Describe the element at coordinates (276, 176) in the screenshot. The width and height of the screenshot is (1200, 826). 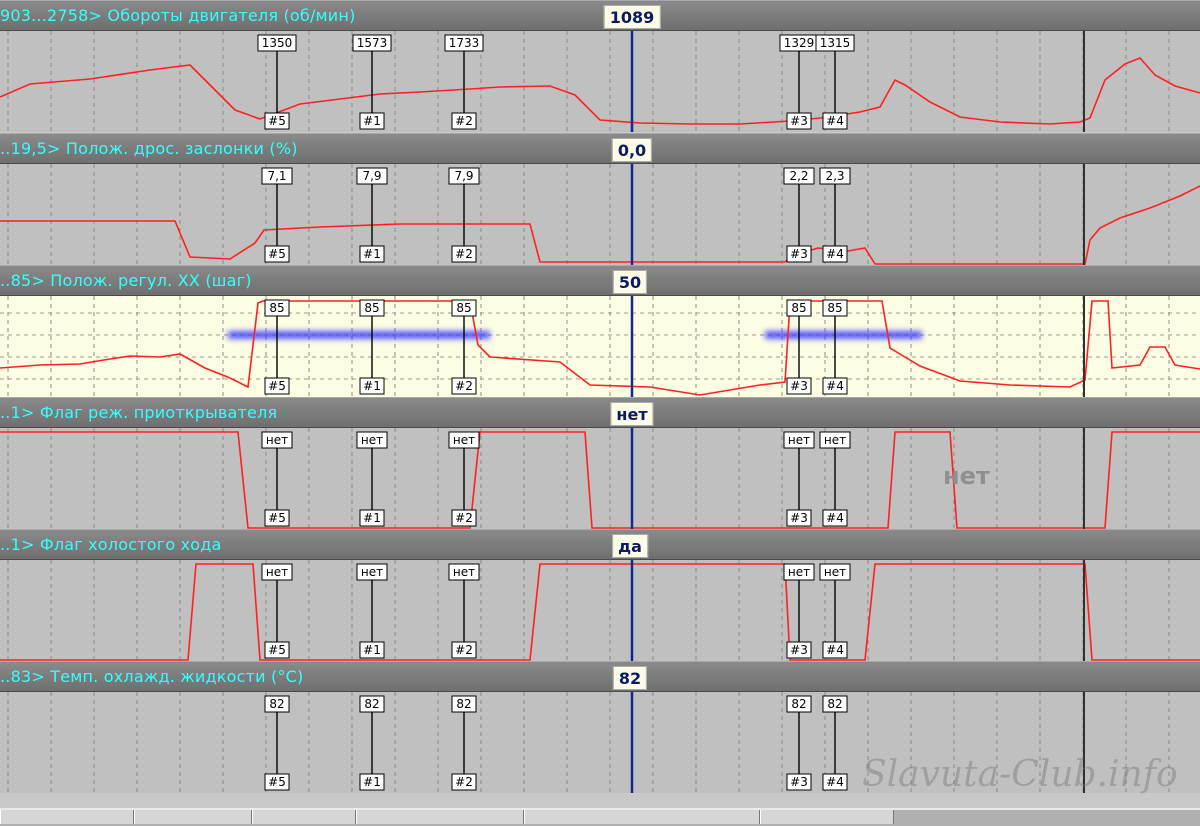
I see `marker-value: 7,1` at that location.